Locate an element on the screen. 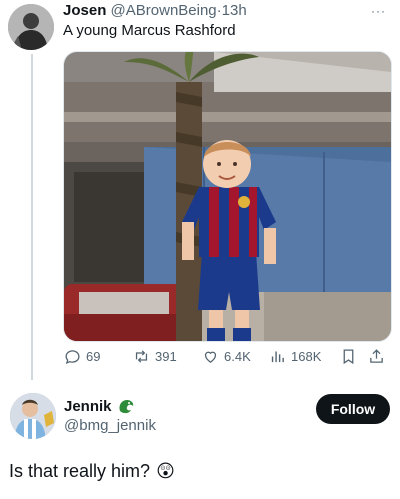 The width and height of the screenshot is (400, 499). reply-user-name-row: Jennik is located at coordinates (100, 406).